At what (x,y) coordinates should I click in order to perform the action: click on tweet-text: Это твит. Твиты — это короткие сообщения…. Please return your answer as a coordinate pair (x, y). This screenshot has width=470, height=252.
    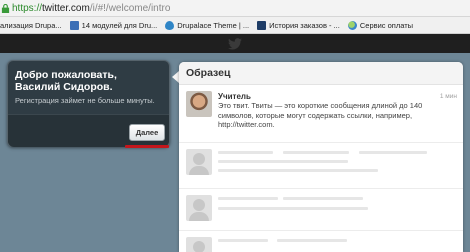
    Looking at the image, I should click on (320, 115).